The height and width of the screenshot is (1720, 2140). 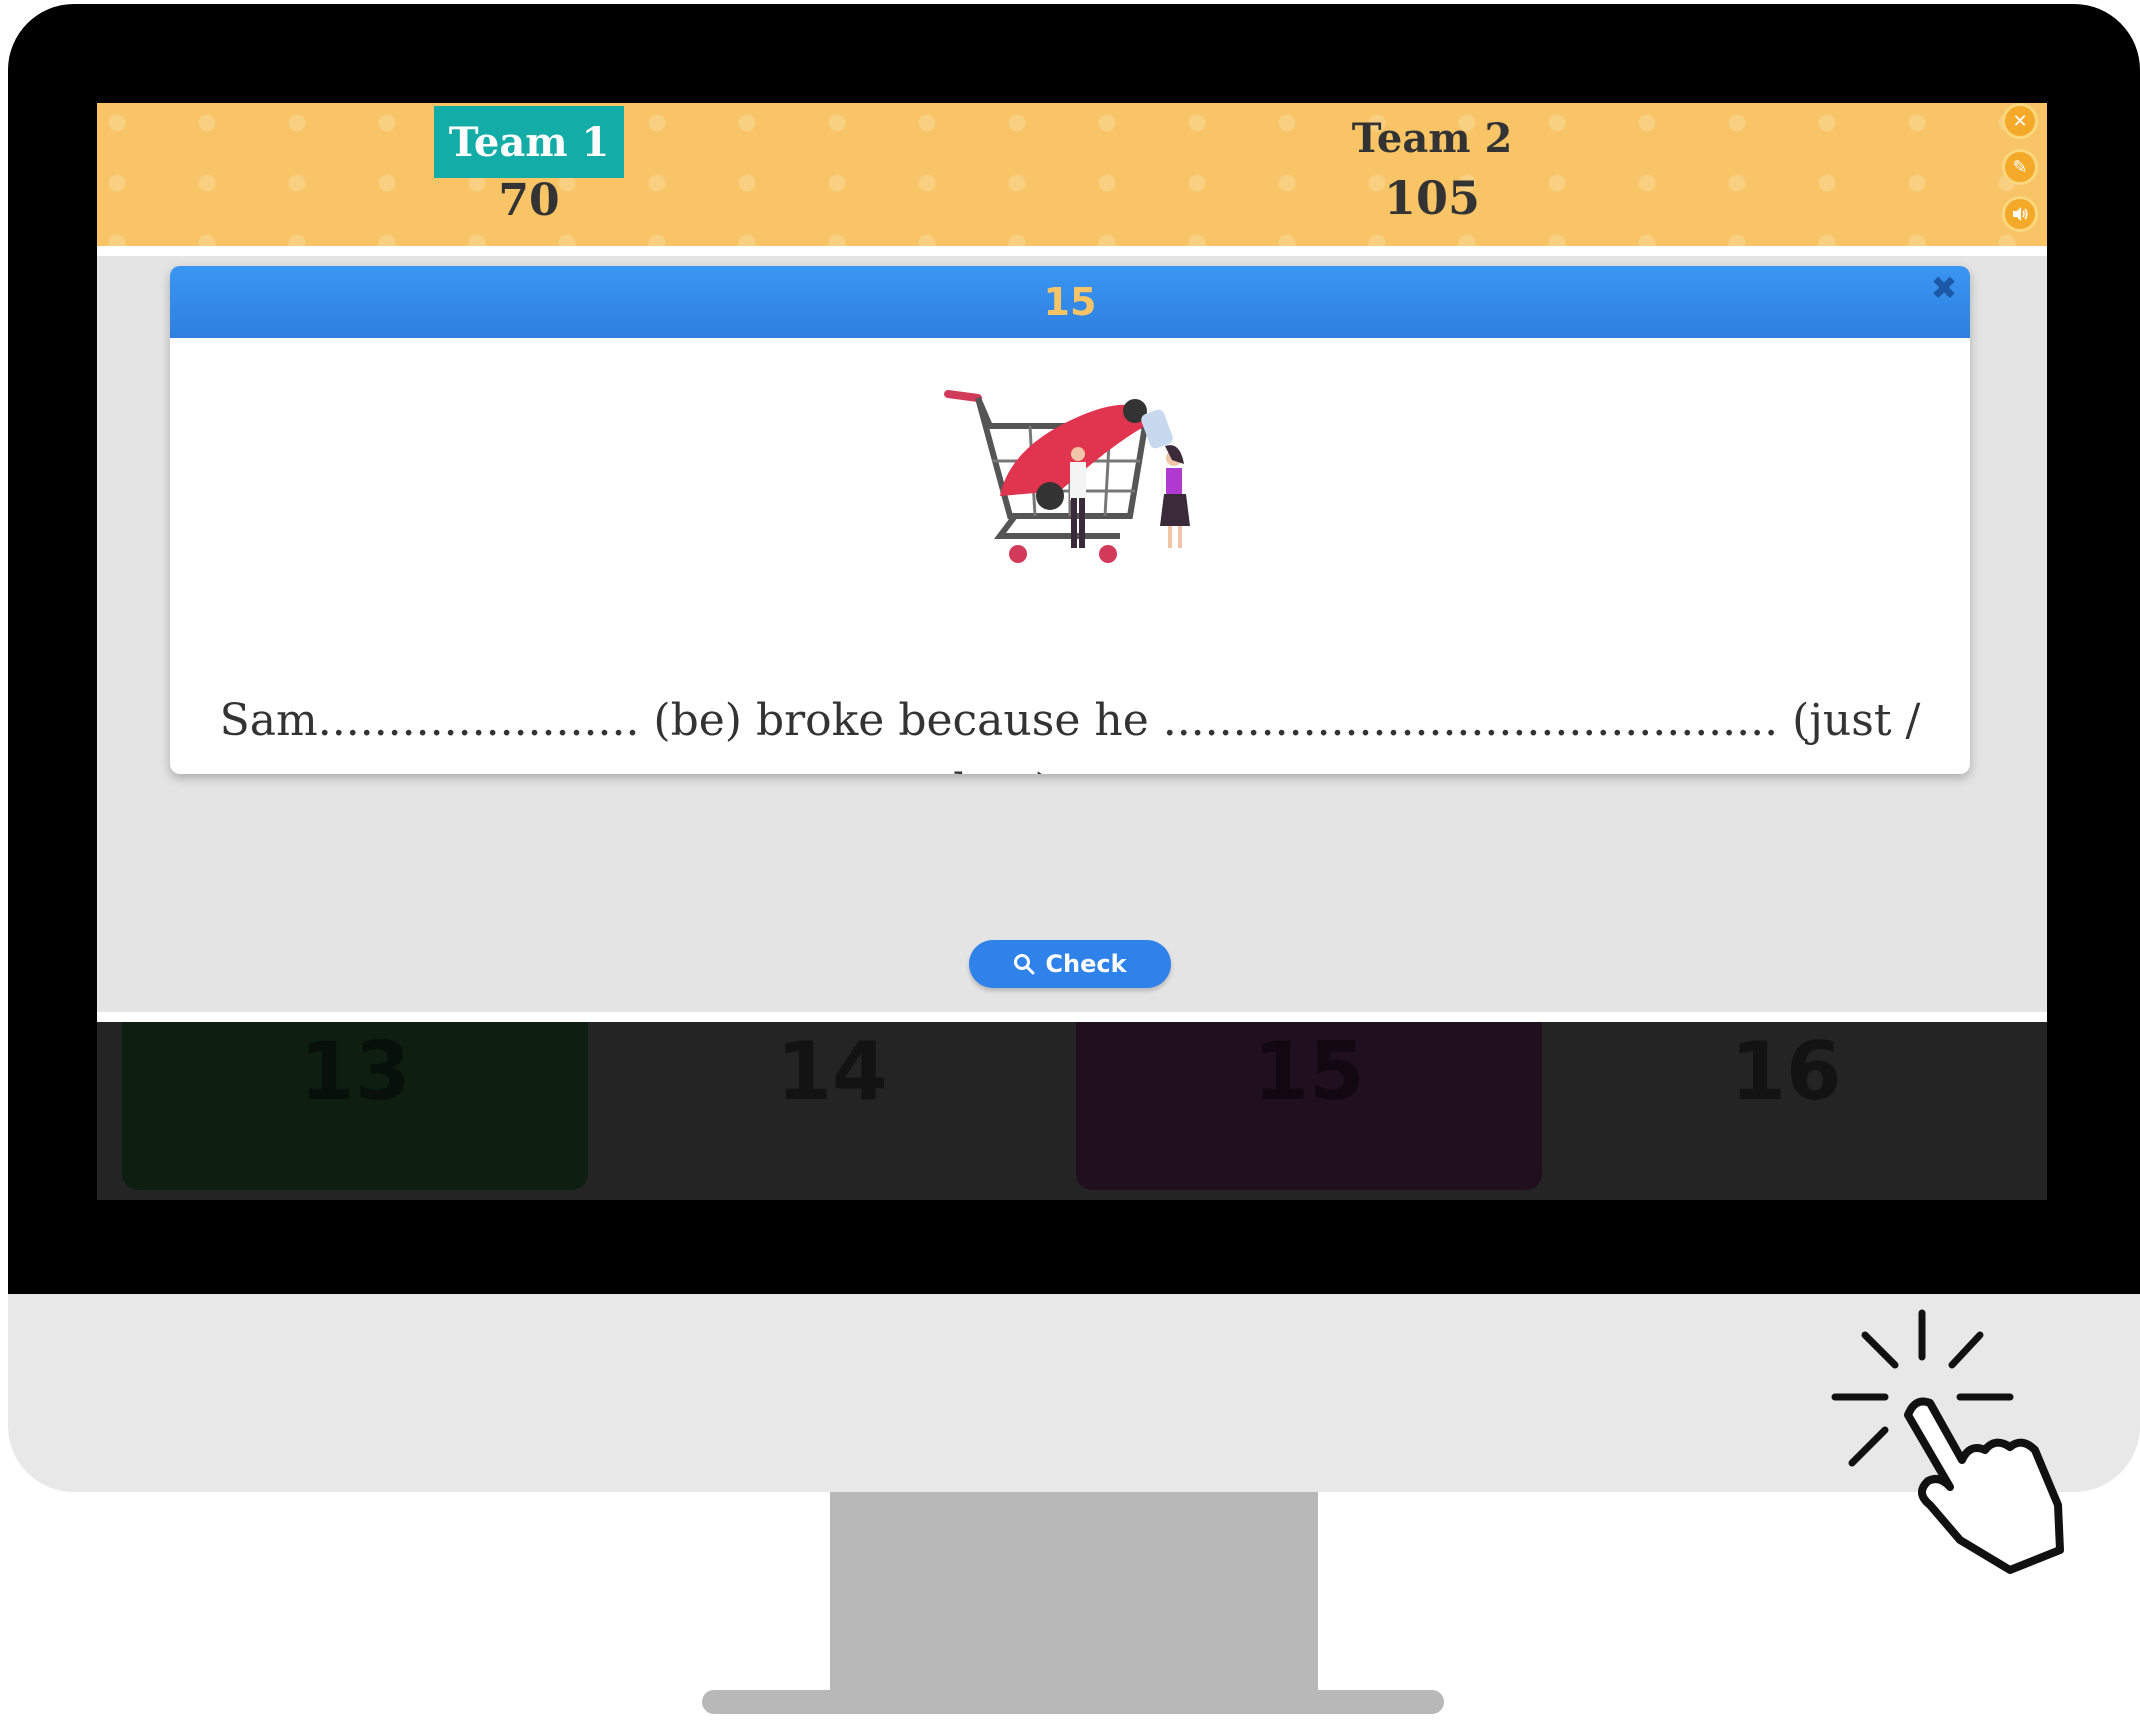 What do you see at coordinates (1944, 288) in the screenshot?
I see `close-icon: ✖` at bounding box center [1944, 288].